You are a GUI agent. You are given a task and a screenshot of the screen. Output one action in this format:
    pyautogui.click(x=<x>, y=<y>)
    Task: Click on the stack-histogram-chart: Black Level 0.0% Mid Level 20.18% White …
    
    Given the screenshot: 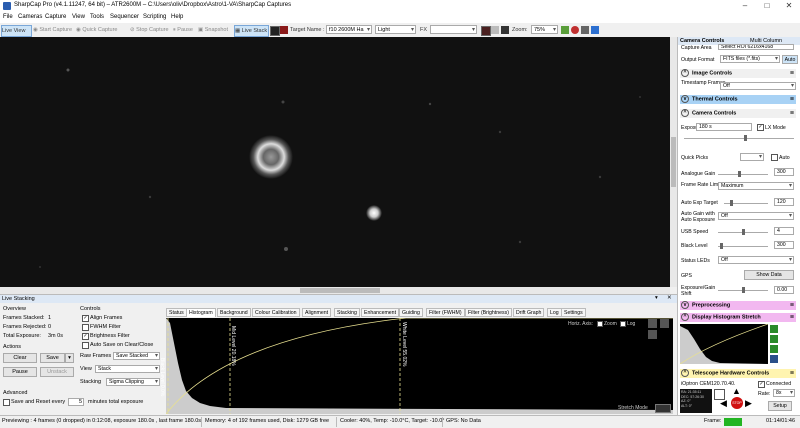 What is the action you would take?
    pyautogui.click(x=416, y=366)
    